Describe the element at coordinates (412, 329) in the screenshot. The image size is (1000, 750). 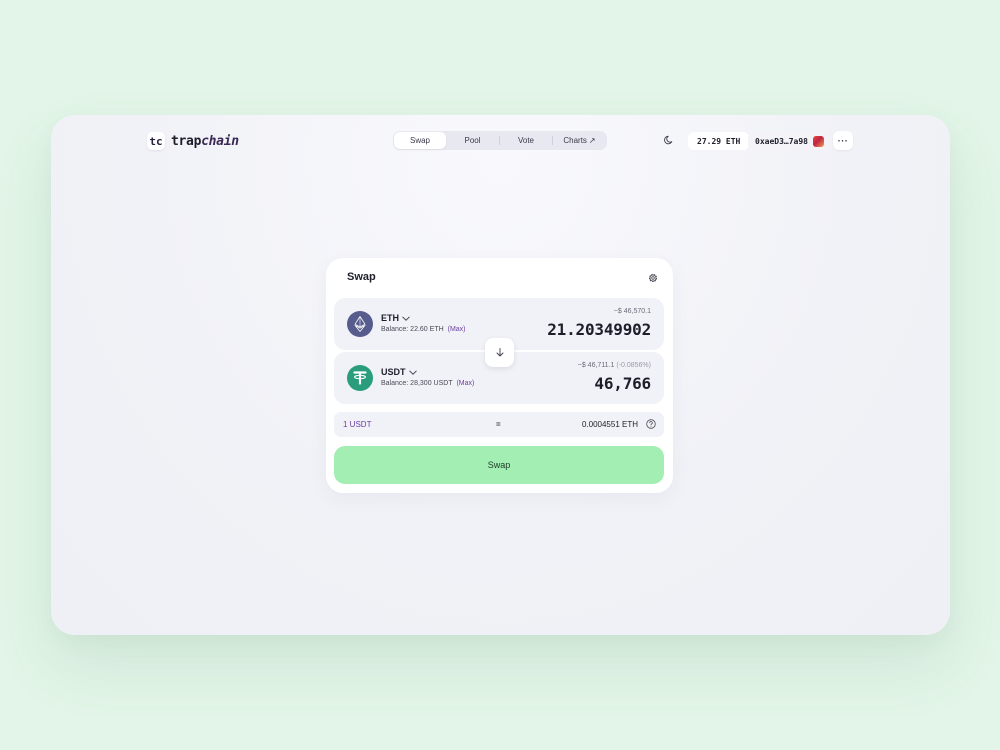
I see `from-balance-label: Balance: 22.60 ETH` at that location.